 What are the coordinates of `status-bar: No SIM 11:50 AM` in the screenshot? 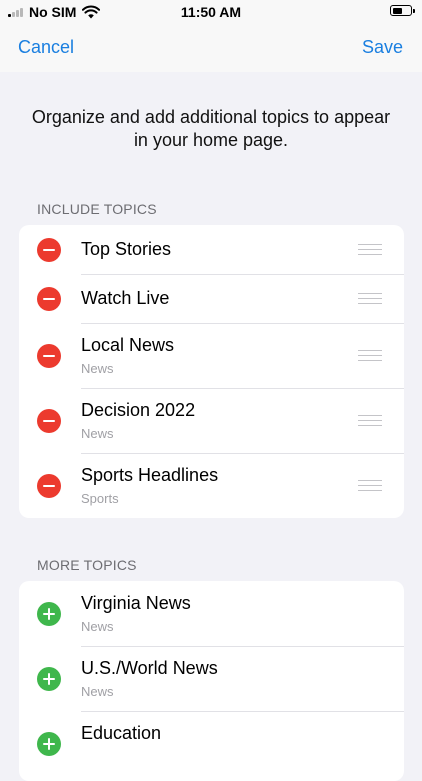 It's located at (211, 12).